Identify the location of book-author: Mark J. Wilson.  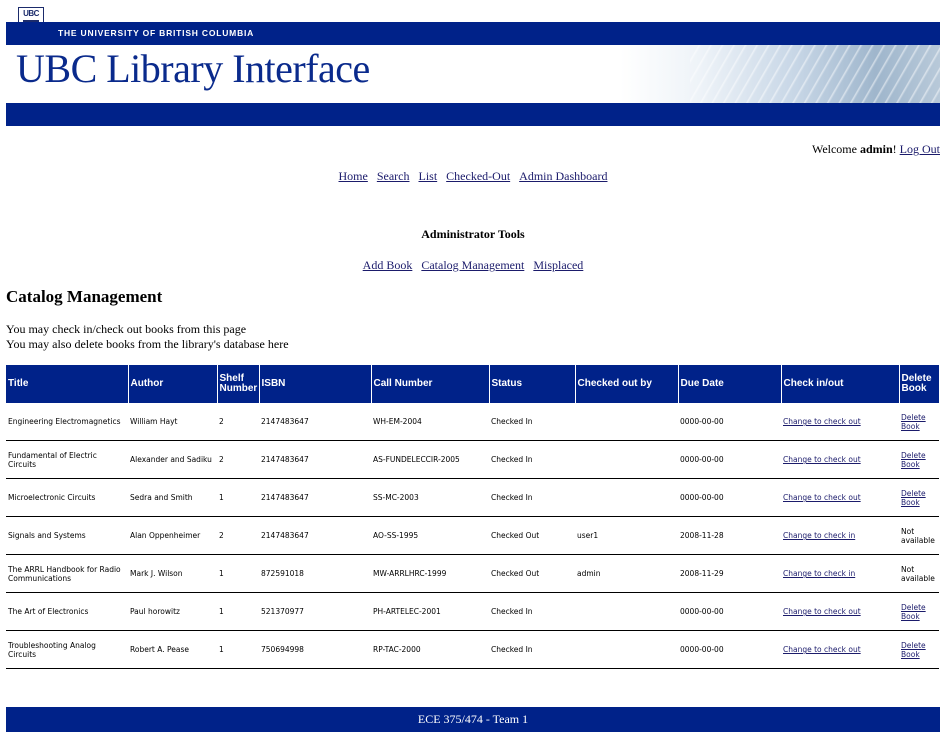
(172, 573).